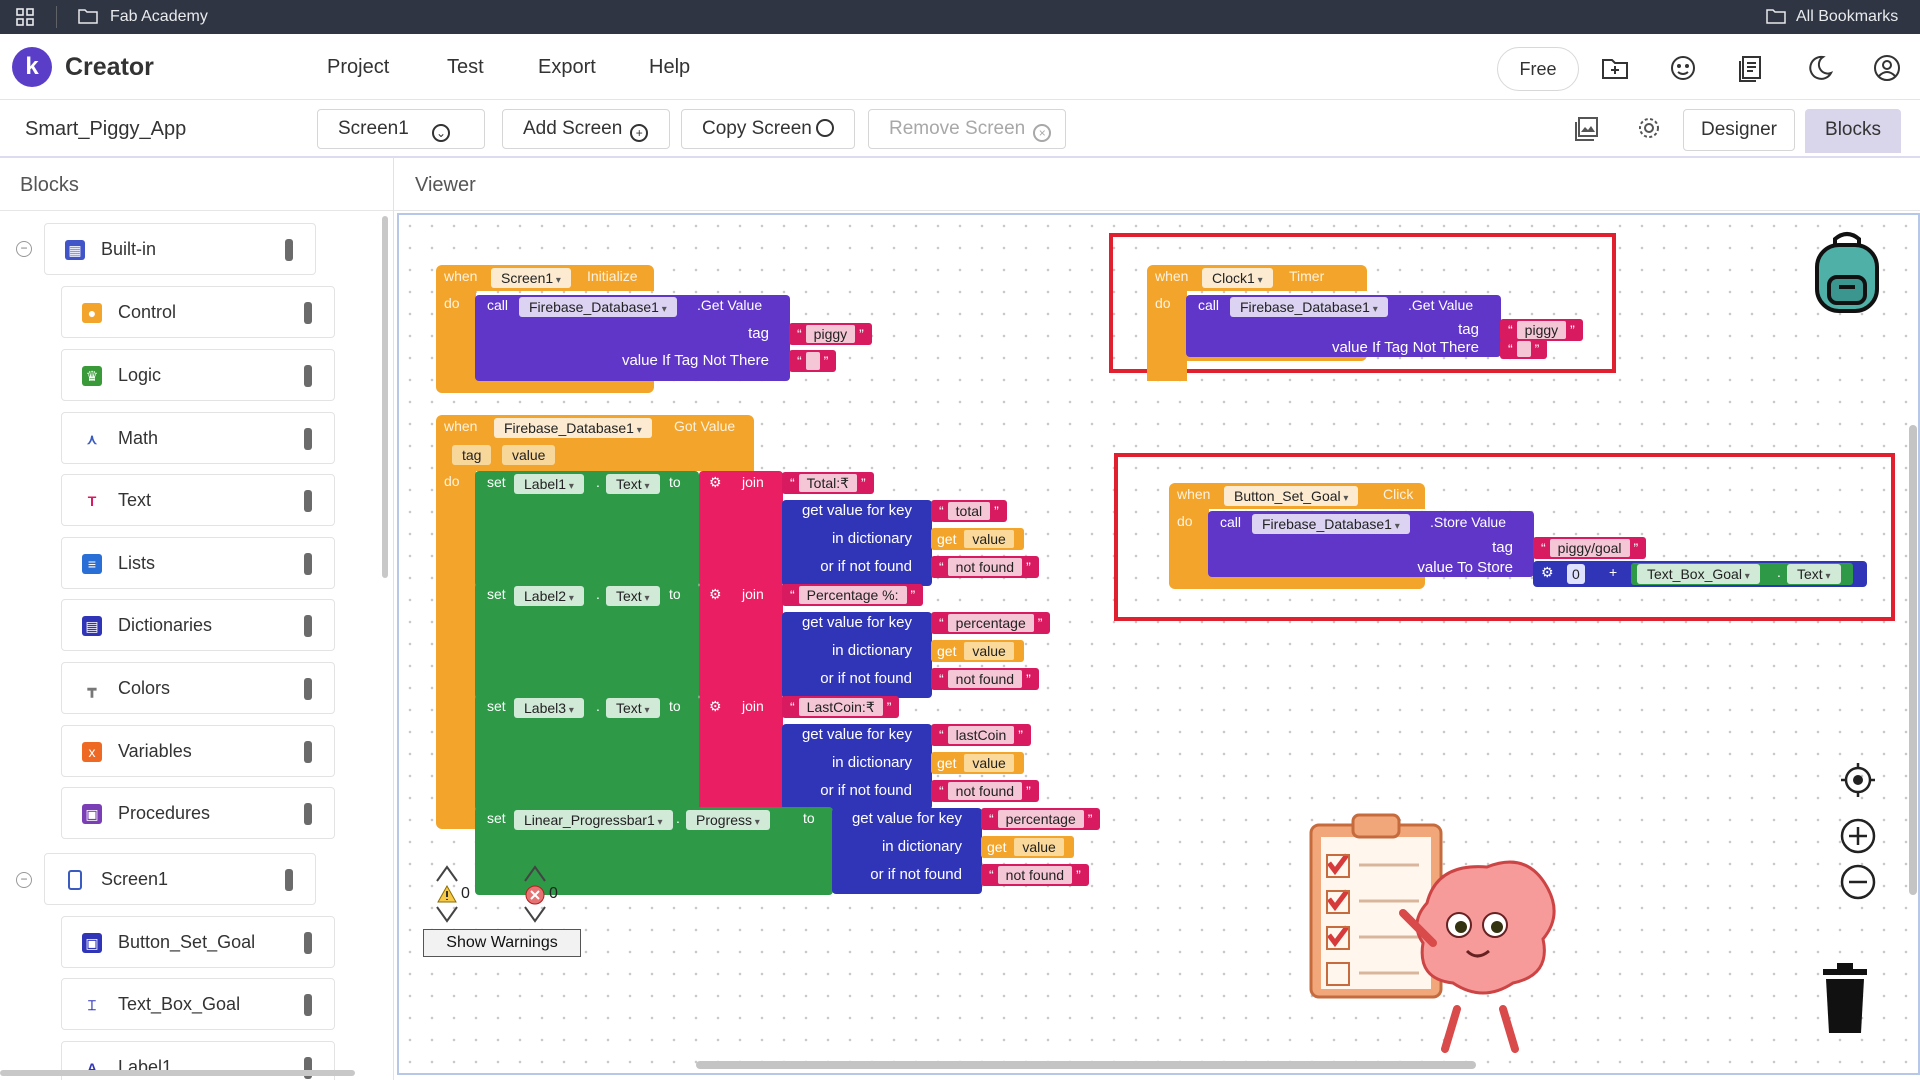 Image resolution: width=1920 pixels, height=1080 pixels. What do you see at coordinates (1858, 836) in the screenshot?
I see `zoom-in-icon` at bounding box center [1858, 836].